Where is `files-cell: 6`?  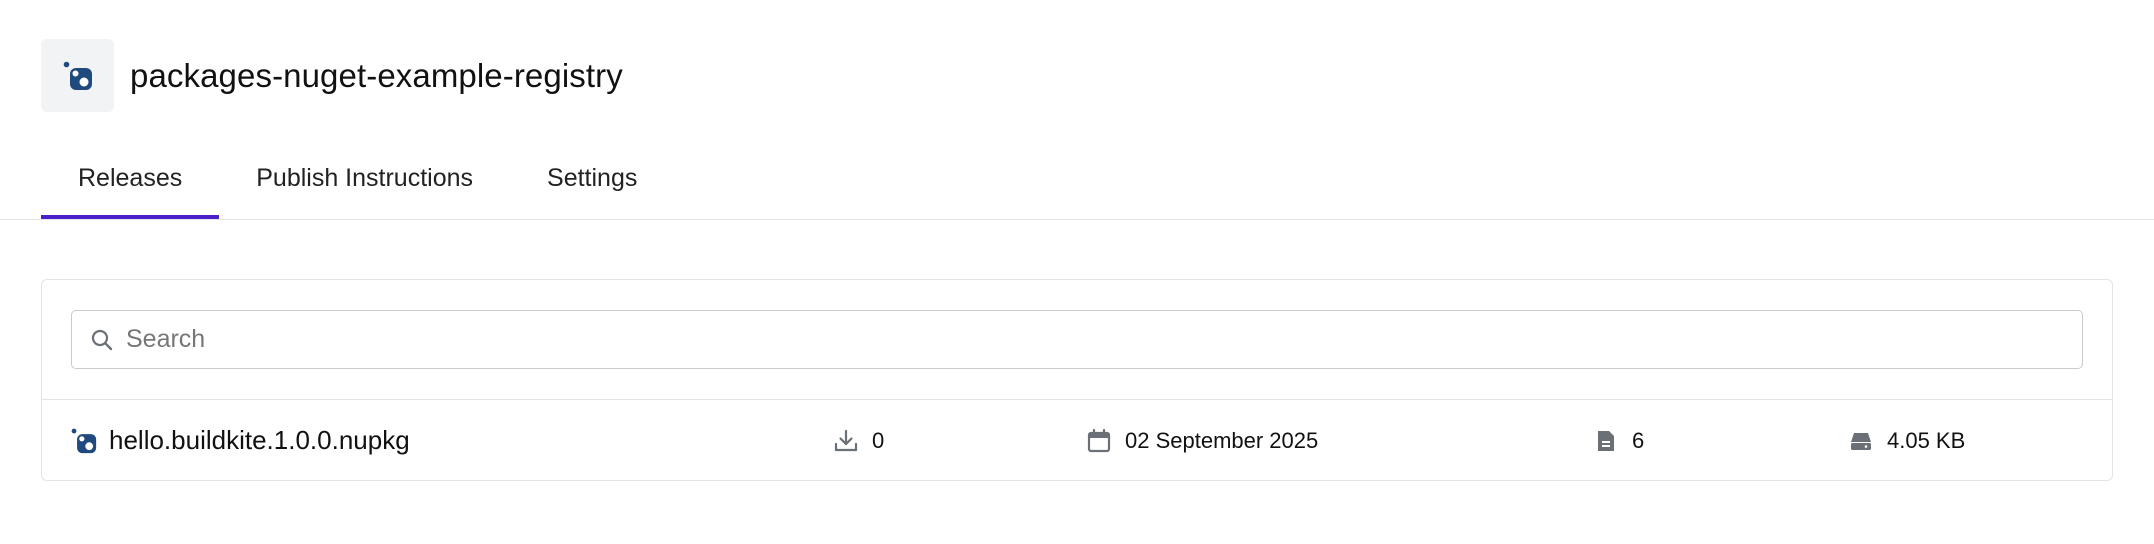
files-cell: 6 is located at coordinates (1618, 440).